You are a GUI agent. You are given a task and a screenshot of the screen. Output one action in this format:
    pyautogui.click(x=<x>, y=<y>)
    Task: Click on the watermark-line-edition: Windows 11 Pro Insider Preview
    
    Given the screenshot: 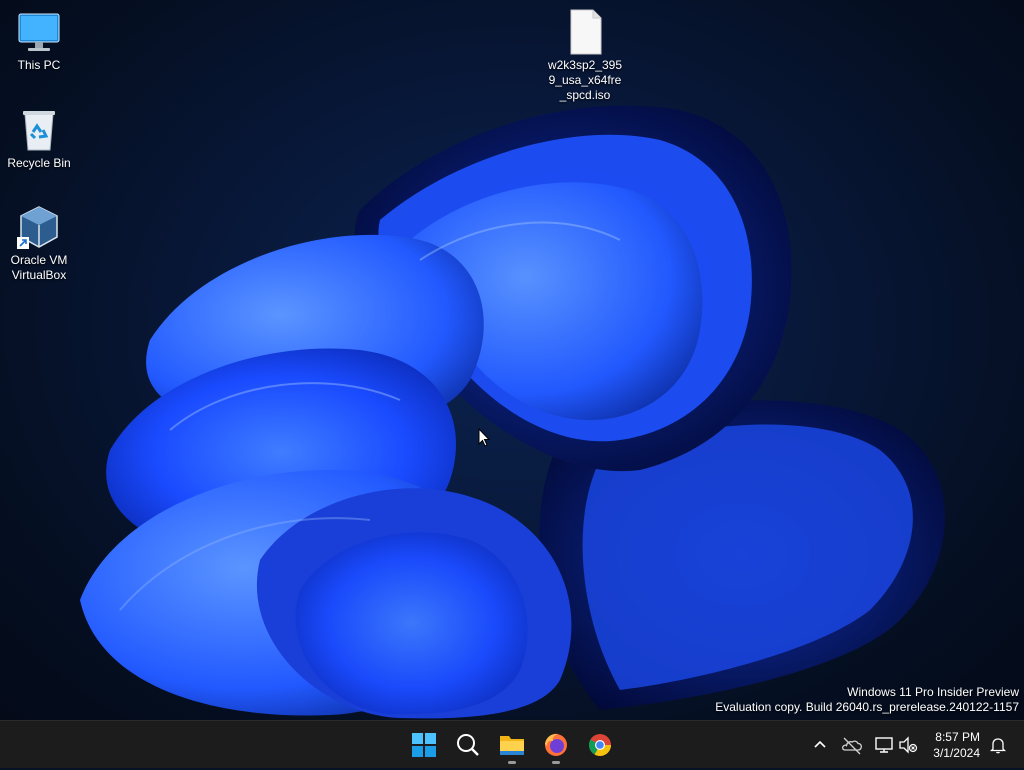 What is the action you would take?
    pyautogui.click(x=933, y=692)
    